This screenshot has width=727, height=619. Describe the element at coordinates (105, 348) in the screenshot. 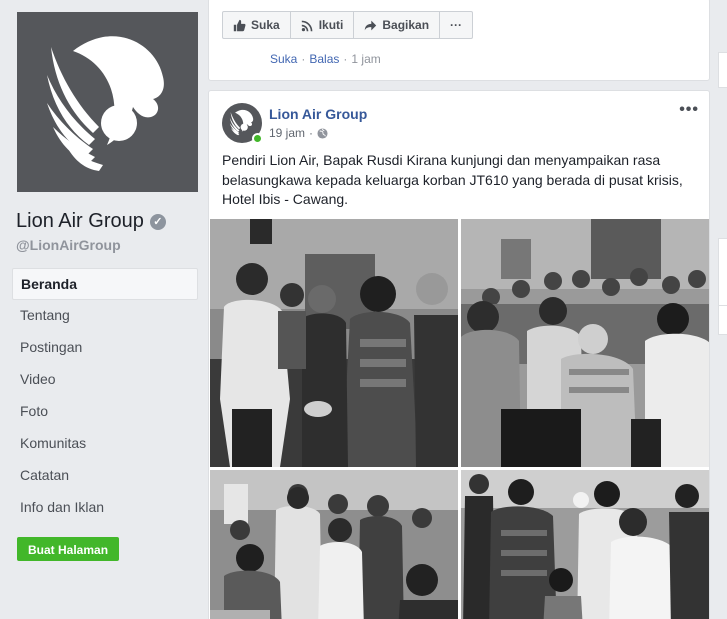

I see `nav-item-postingan: Postingan` at that location.